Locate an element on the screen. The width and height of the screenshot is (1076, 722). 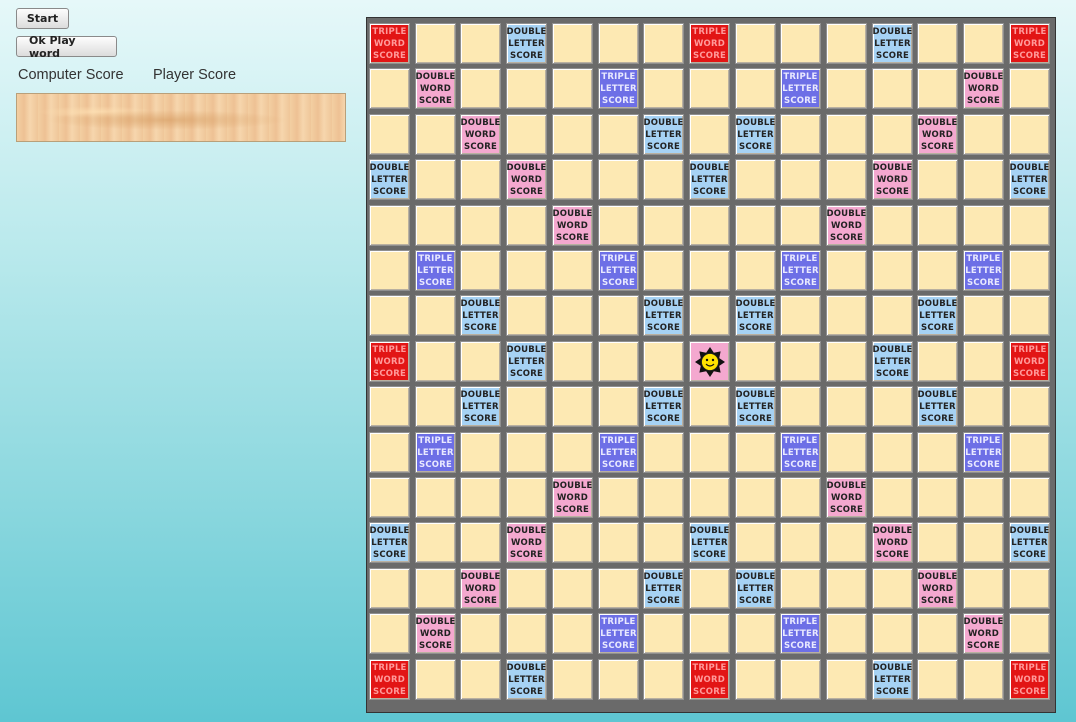
play-word-button: Ok Play word is located at coordinates (66, 47).